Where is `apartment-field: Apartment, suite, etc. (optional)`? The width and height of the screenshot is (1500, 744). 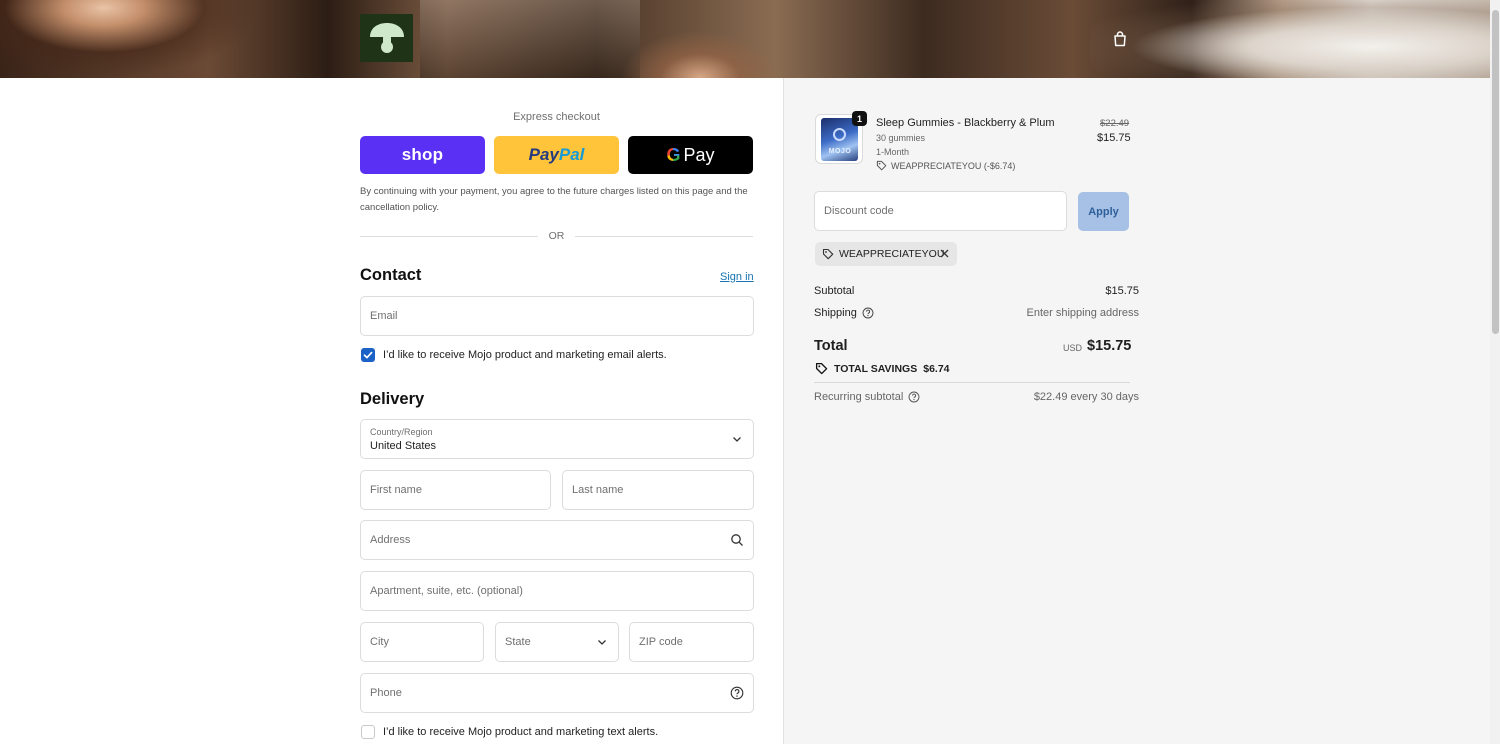
apartment-field: Apartment, suite, etc. (optional) is located at coordinates (557, 591).